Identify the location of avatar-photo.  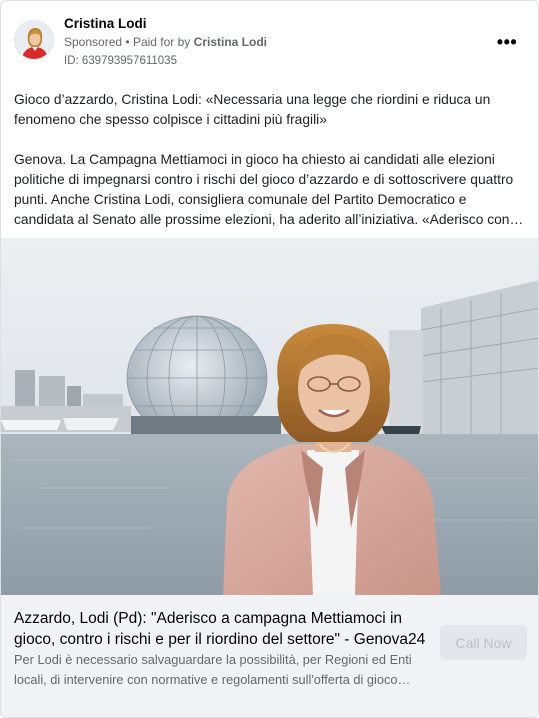
(34, 40).